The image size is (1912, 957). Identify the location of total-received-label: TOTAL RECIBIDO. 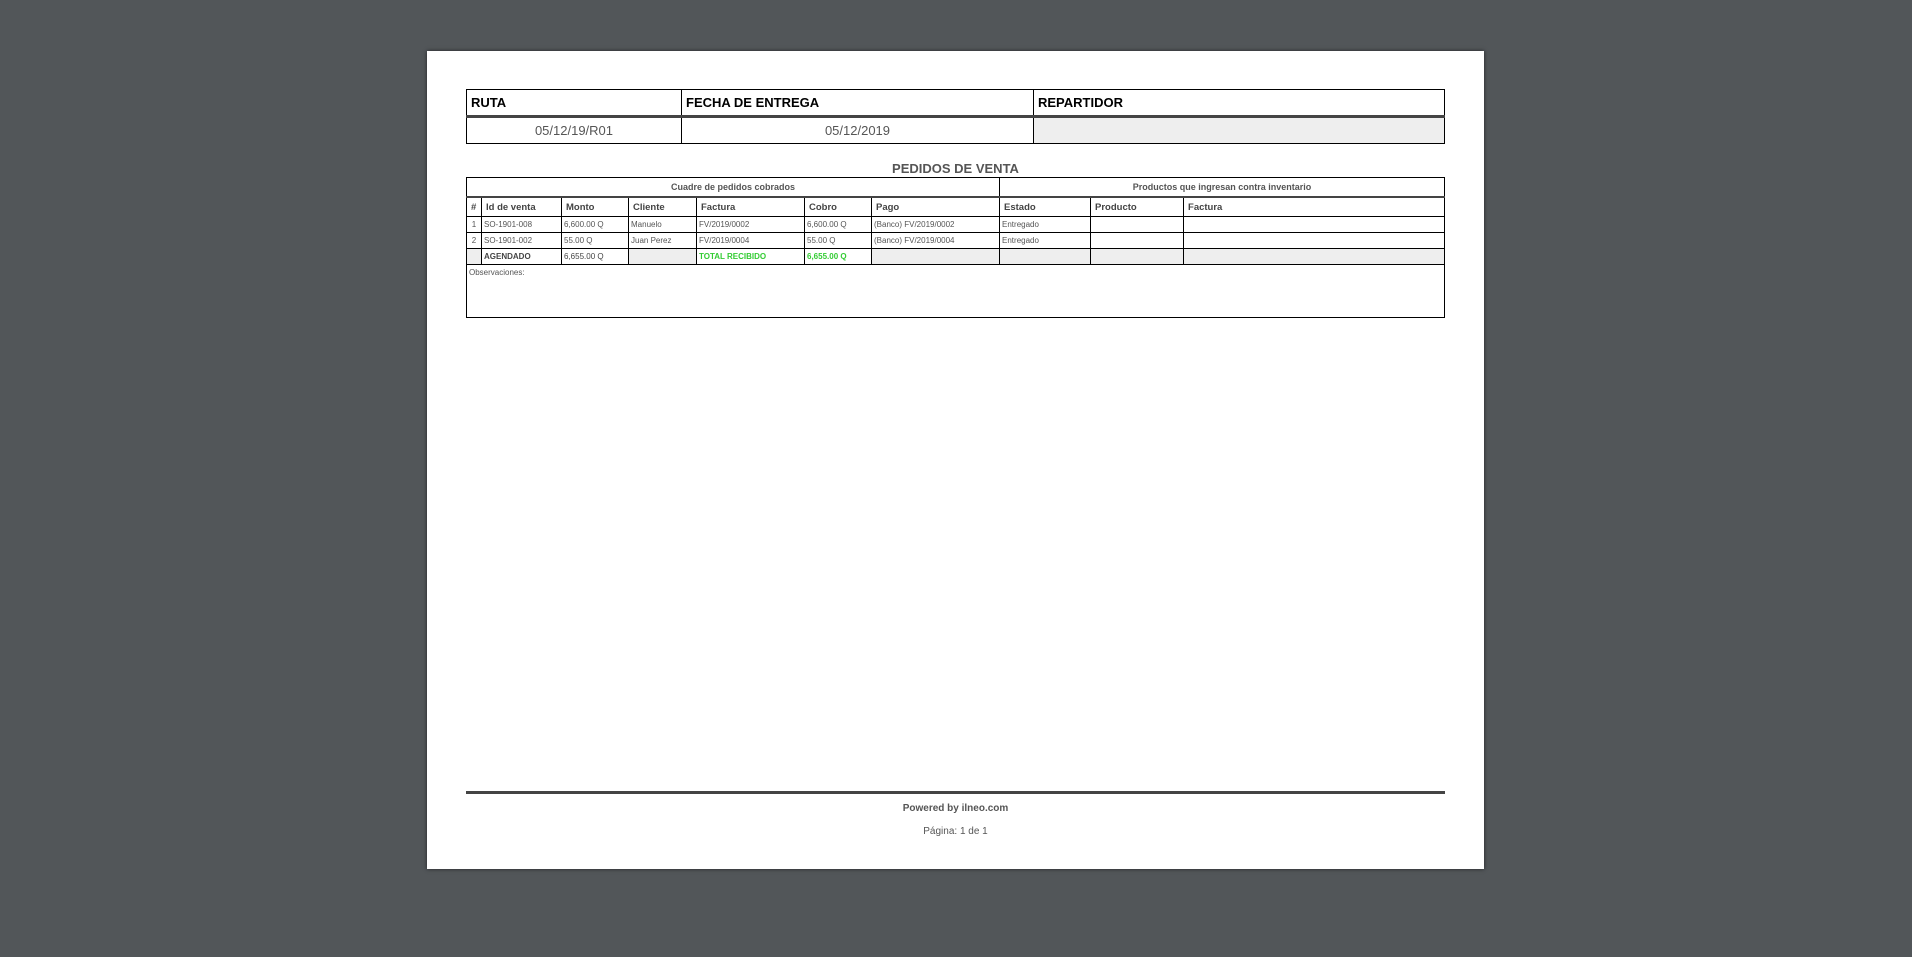
(750, 256).